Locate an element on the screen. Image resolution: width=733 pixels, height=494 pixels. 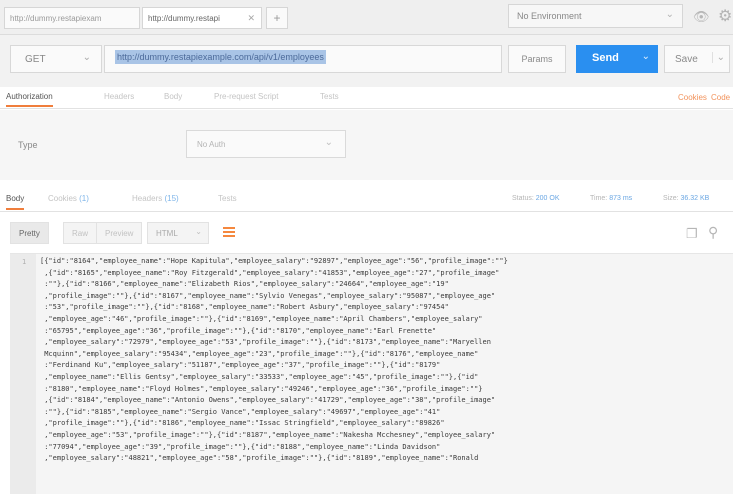
response-toolbar: Pretty Raw Preview HTML ⌄ ❐ ⚲ is located at coordinates (366, 234).